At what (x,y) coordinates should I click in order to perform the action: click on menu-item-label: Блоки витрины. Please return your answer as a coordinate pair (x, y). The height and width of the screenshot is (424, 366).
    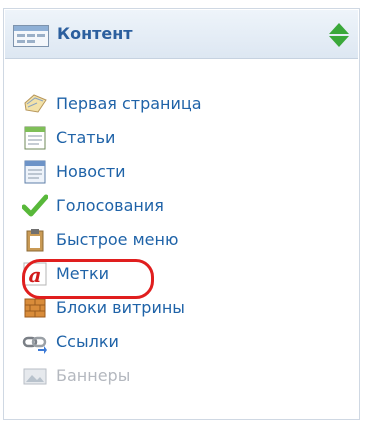
    Looking at the image, I should click on (120, 307).